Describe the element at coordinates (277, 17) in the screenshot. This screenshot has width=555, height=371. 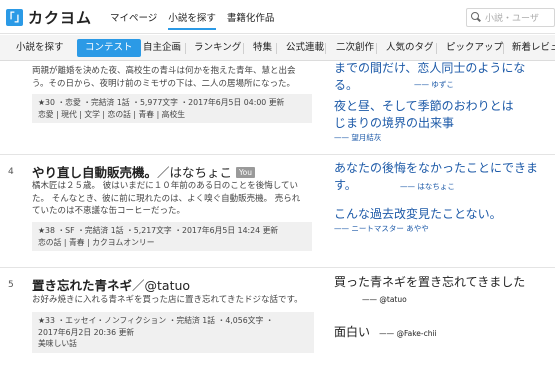
I see `site-header: 「」 カクヨム マイページ 小説を探す 書籍化作品 小説・ユーザ` at that location.